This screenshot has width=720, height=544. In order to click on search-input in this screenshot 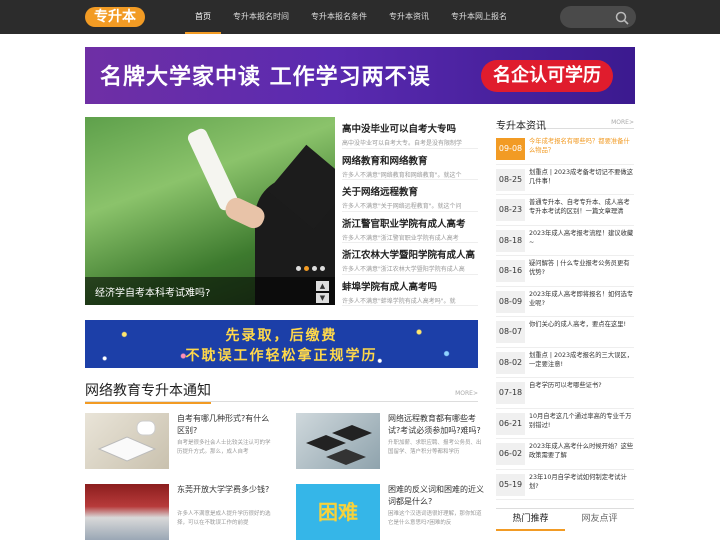, I will do `click(598, 17)`.